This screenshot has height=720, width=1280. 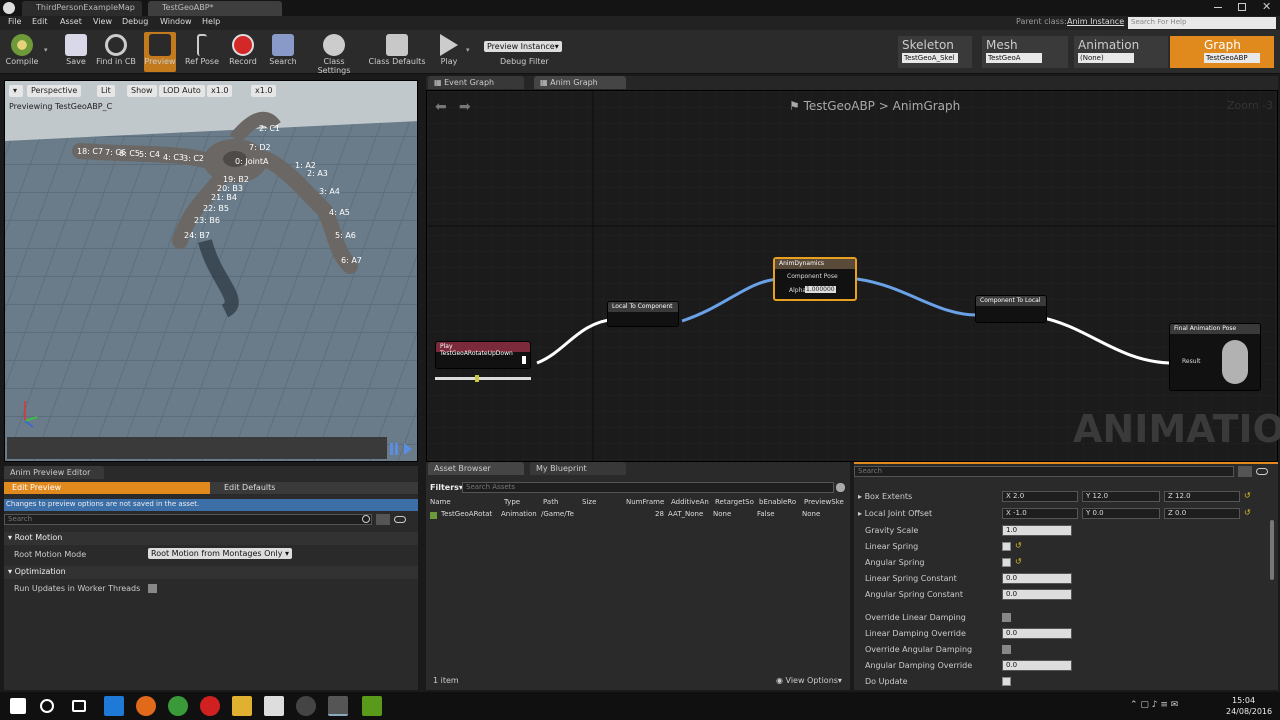 I want to click on mode-mesh-field: TestGeoA, so click(x=1014, y=58).